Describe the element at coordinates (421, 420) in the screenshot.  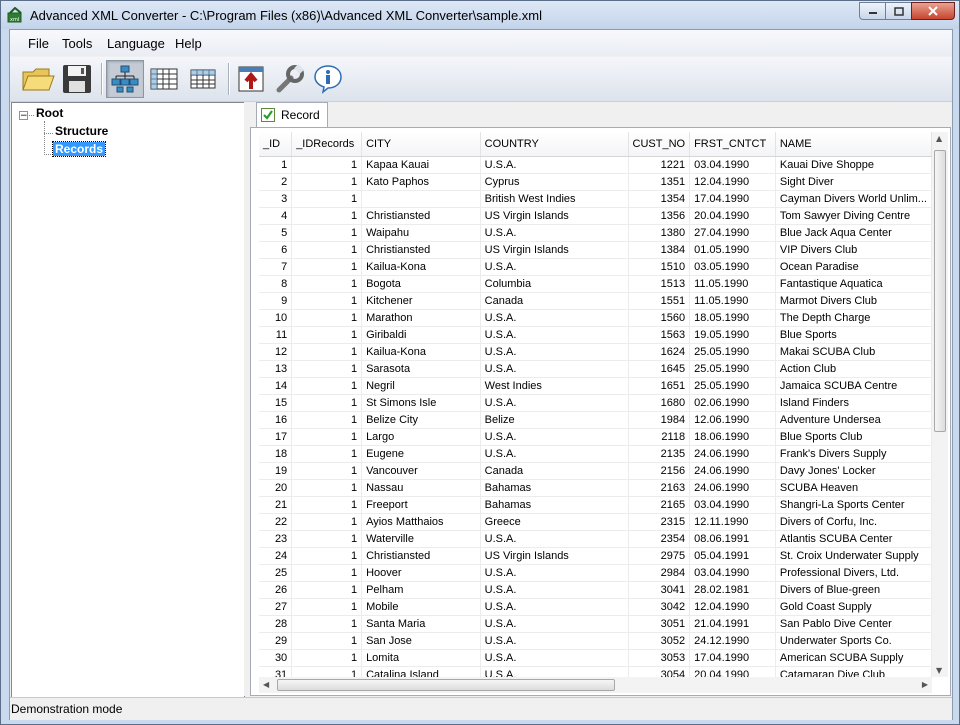
I see `cell-city: Belize City` at that location.